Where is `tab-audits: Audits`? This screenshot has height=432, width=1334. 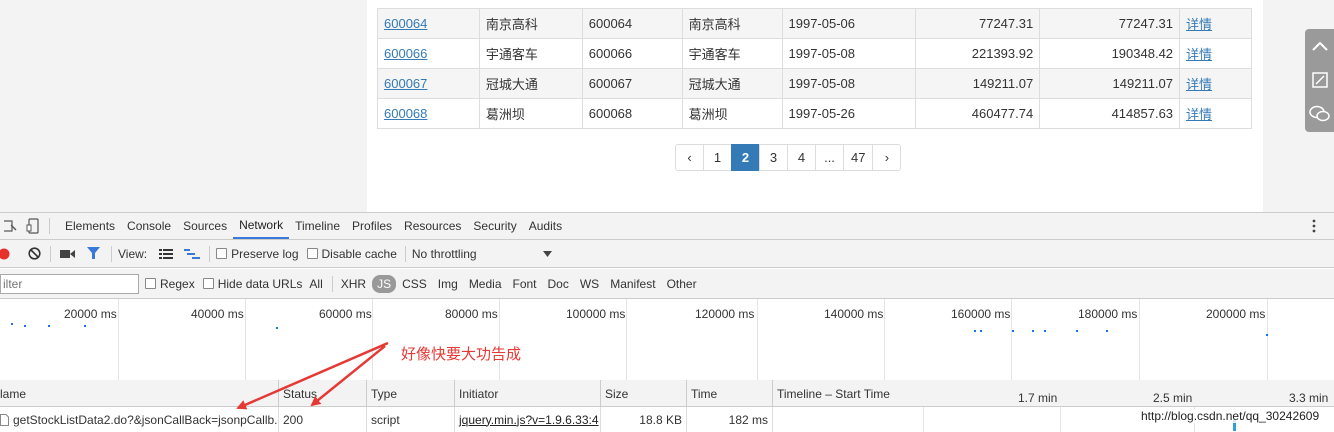
tab-audits: Audits is located at coordinates (545, 226).